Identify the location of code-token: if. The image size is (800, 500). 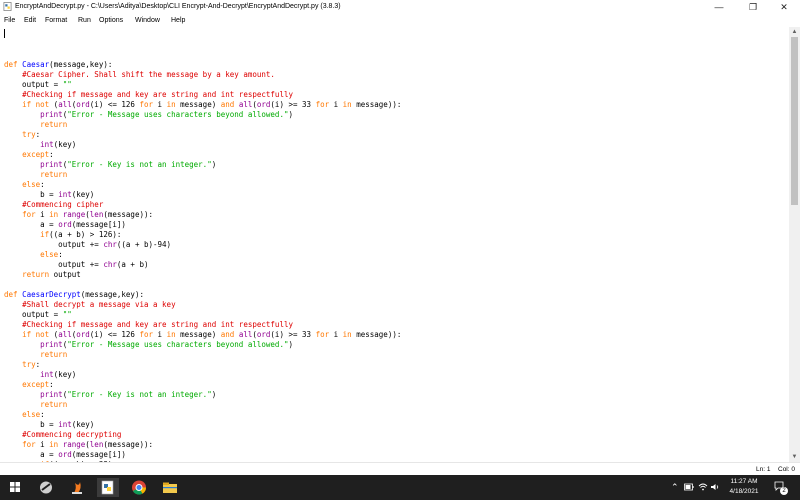
(45, 234).